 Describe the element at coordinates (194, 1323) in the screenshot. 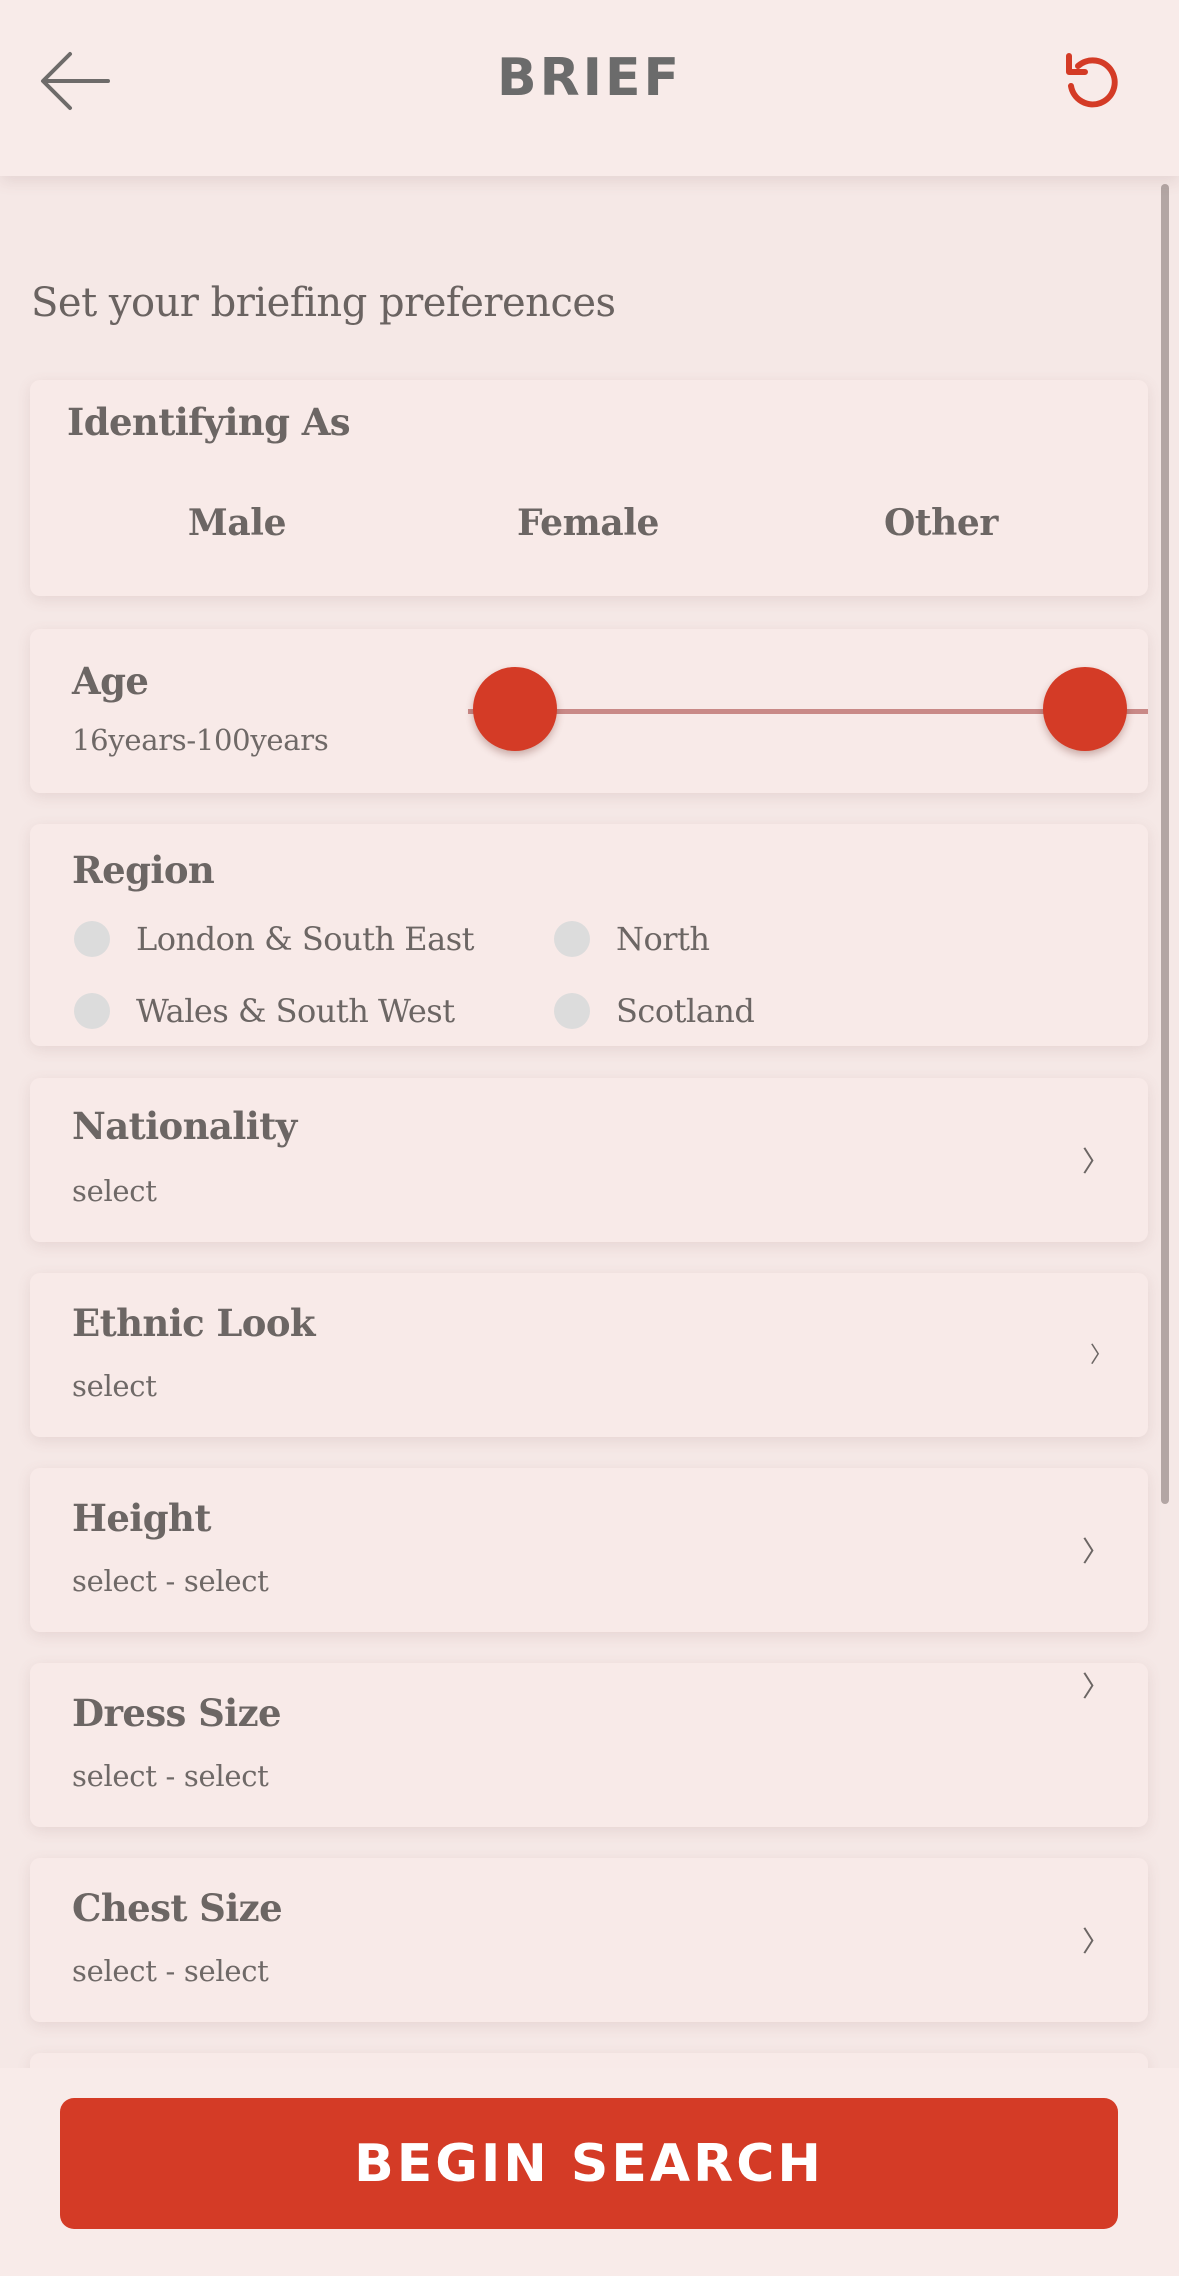

I see `ethnic-look-label: Ethnic Look` at that location.